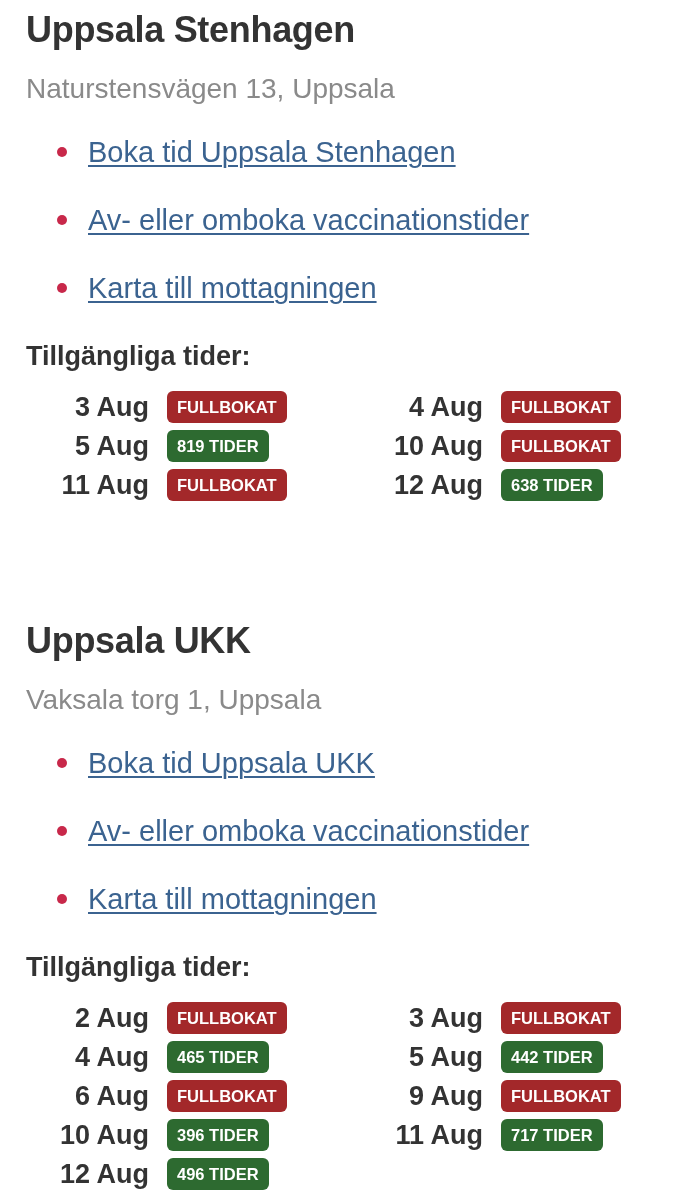  Describe the element at coordinates (191, 30) in the screenshot. I see `clinic-heading: Uppsala Stenhagen` at that location.